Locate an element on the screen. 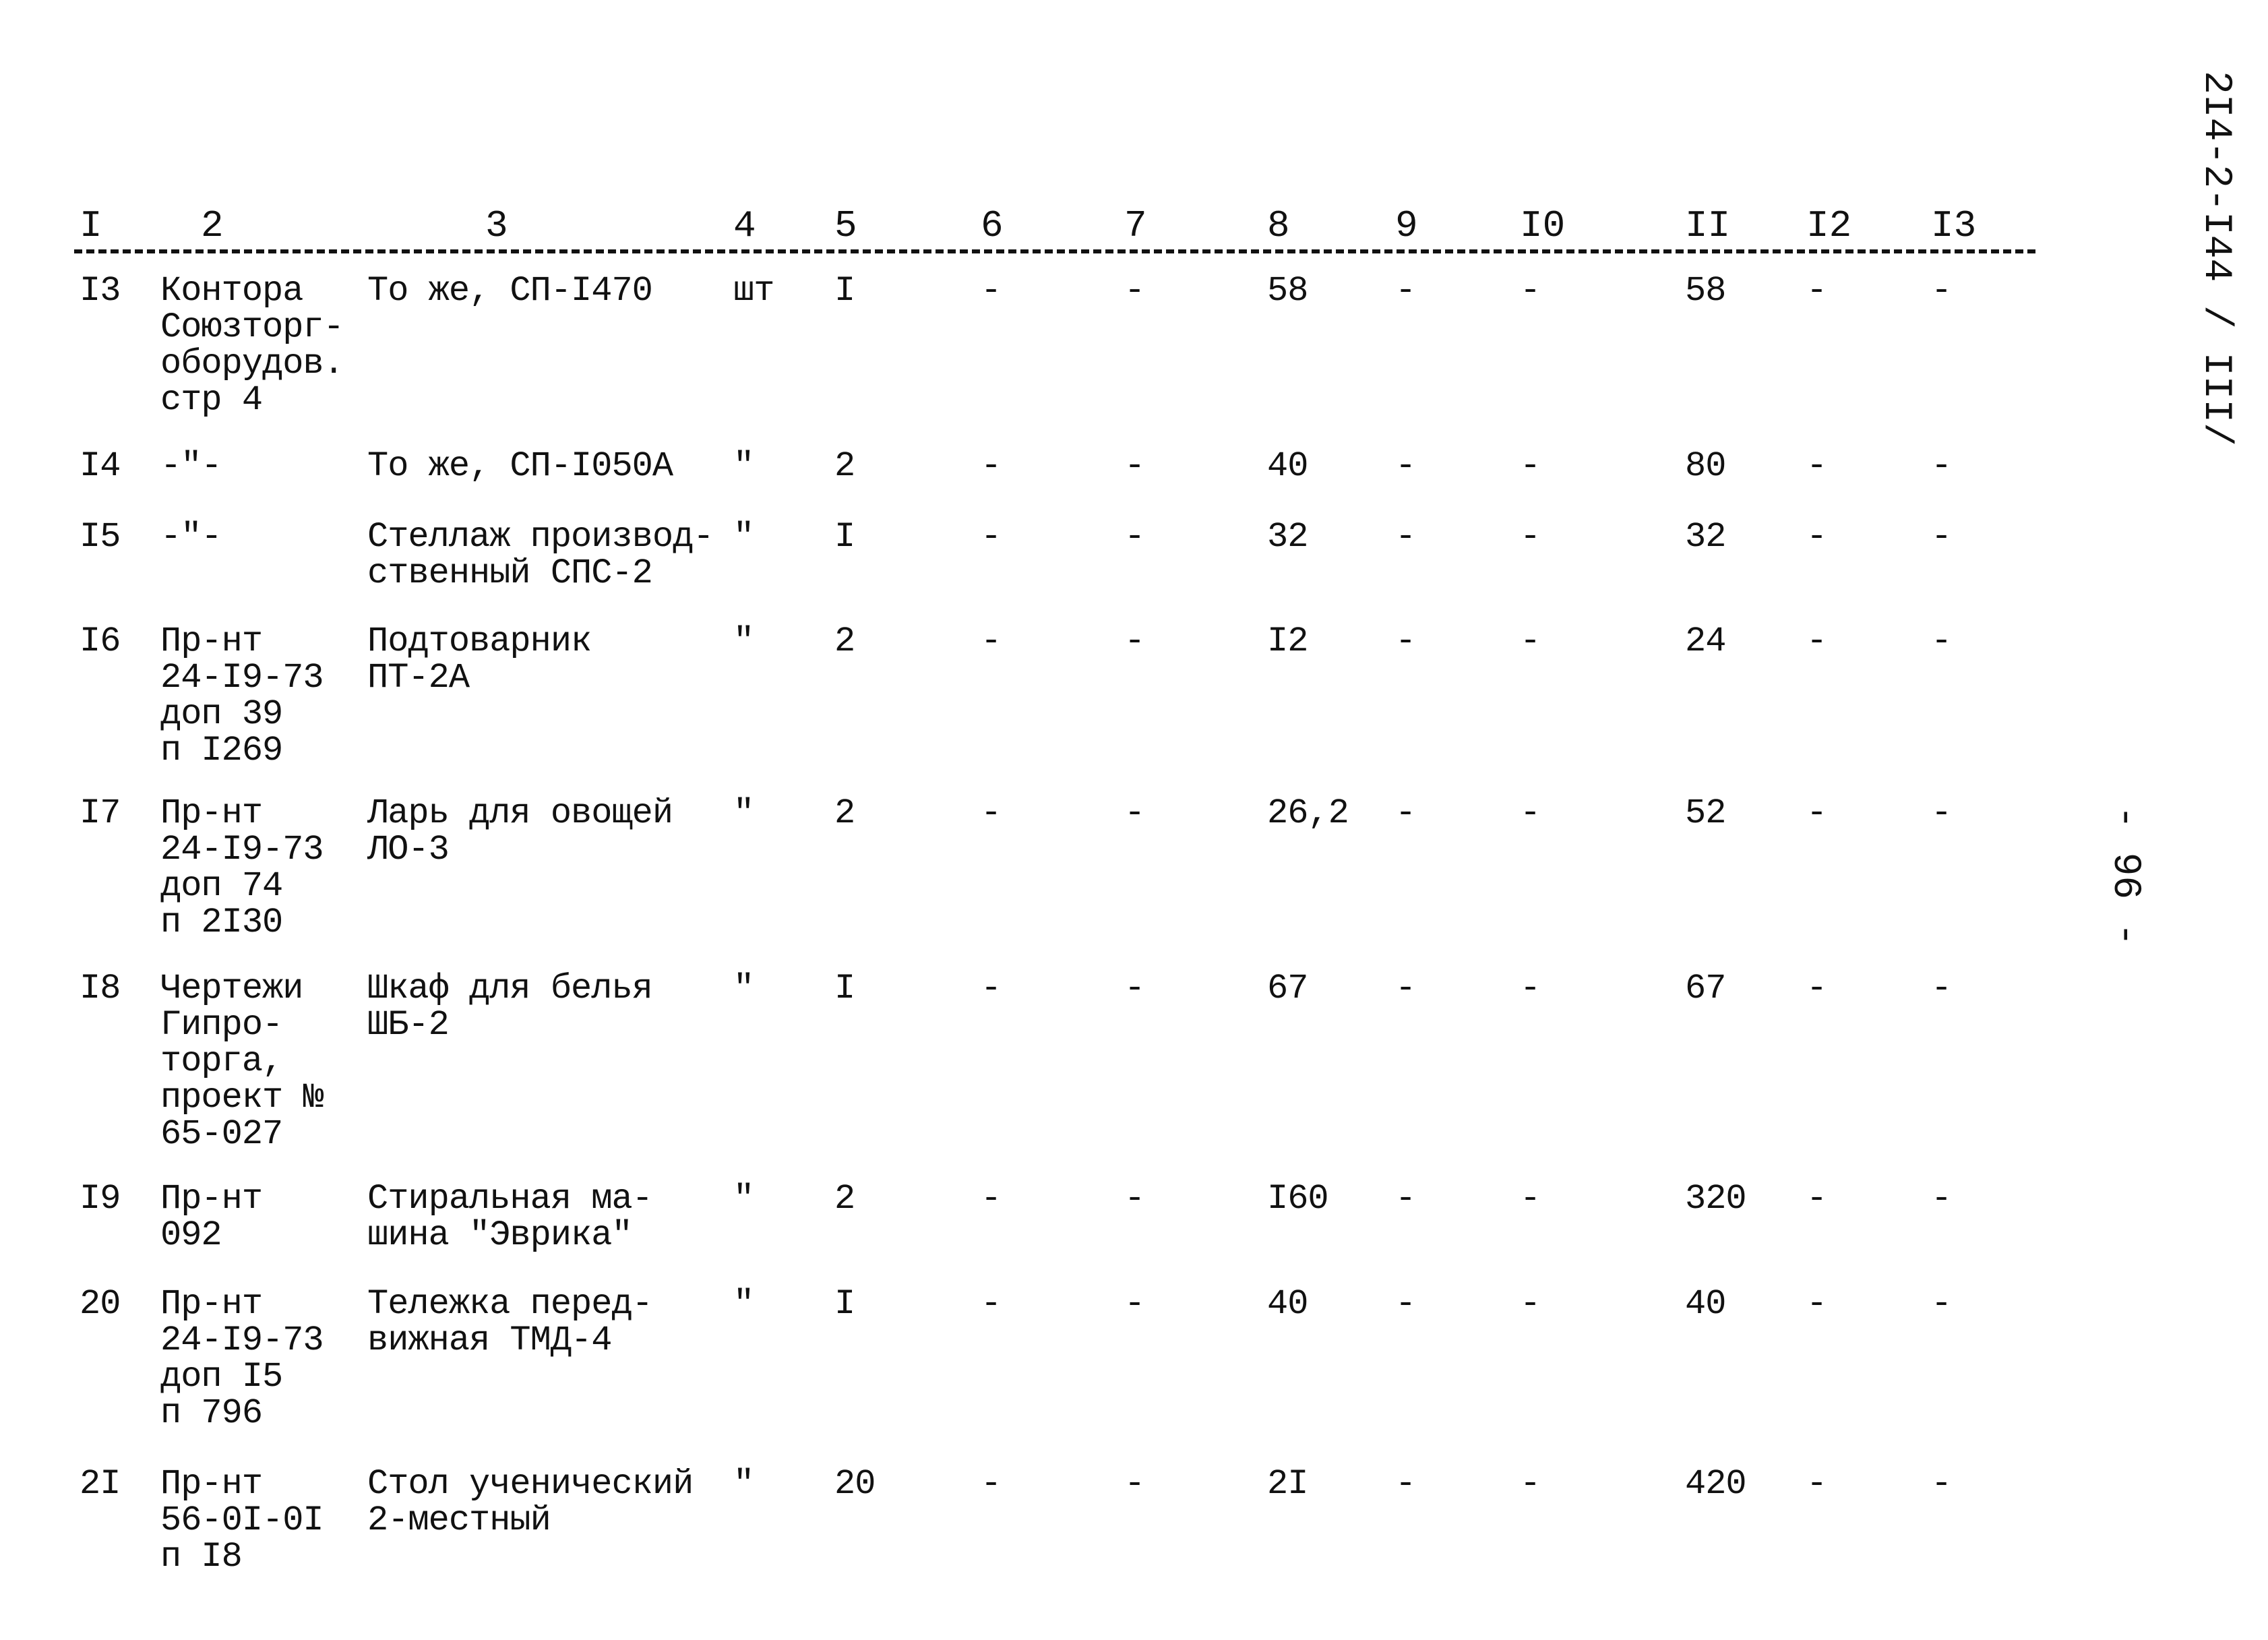  item-name: Шкаф для белья ШБ-2 is located at coordinates (510, 1007).